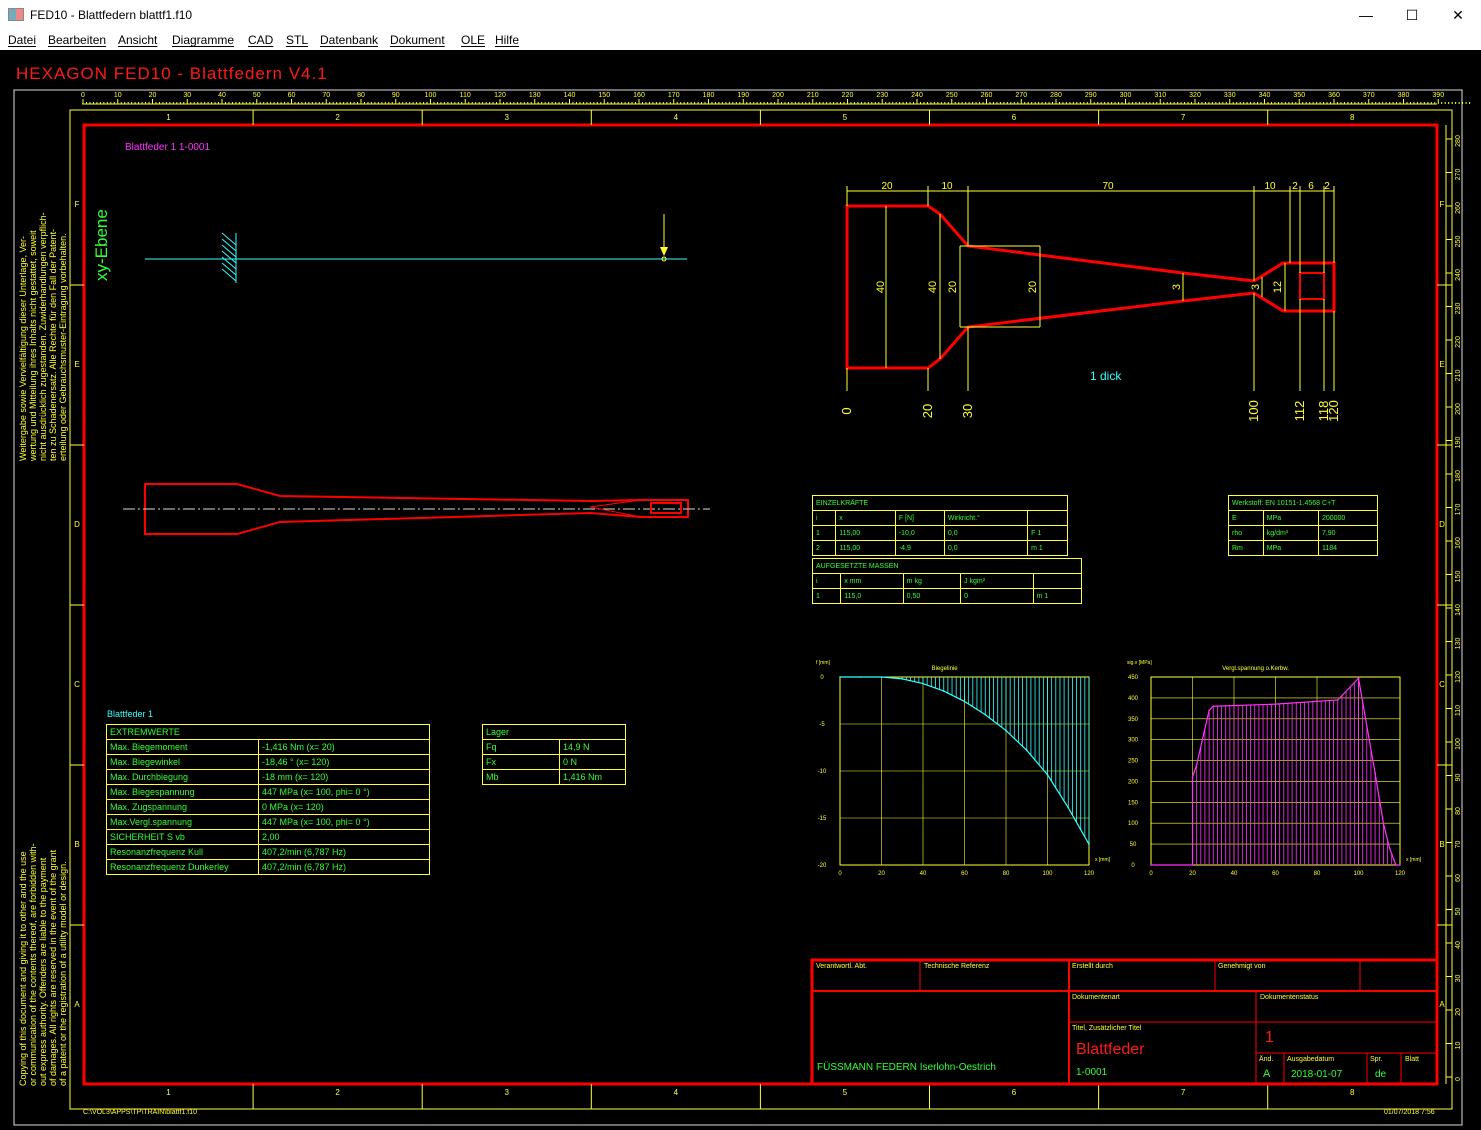  I want to click on footer-path: C:\VOL3\APPS\TP\TRAIN\blattf1.f10, so click(140, 1112).